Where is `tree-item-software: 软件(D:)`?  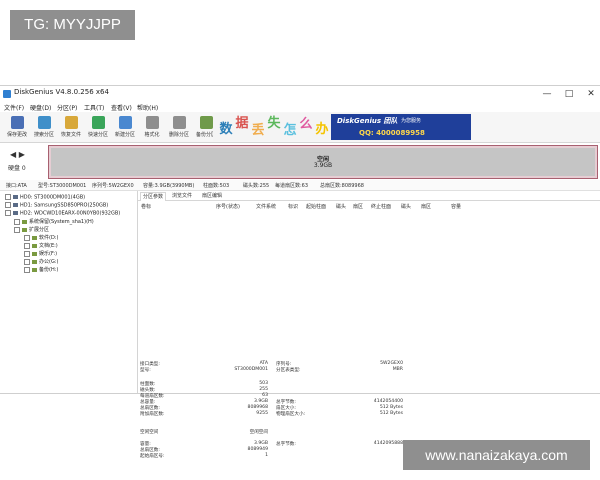 tree-item-software: 软件(D:) is located at coordinates (41, 237).